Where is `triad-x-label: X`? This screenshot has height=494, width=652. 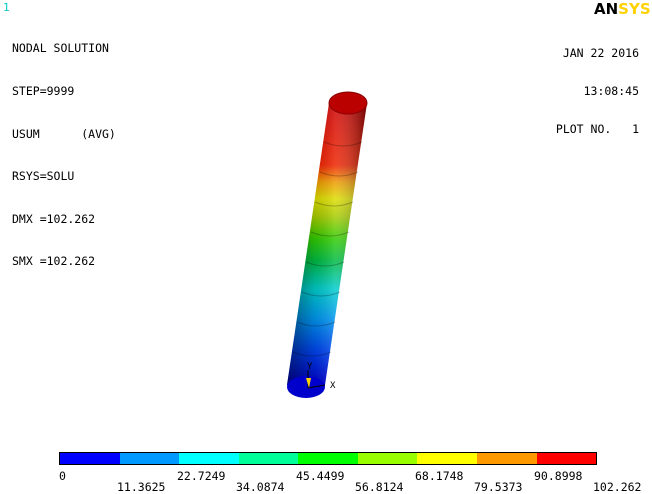 triad-x-label: X is located at coordinates (333, 386).